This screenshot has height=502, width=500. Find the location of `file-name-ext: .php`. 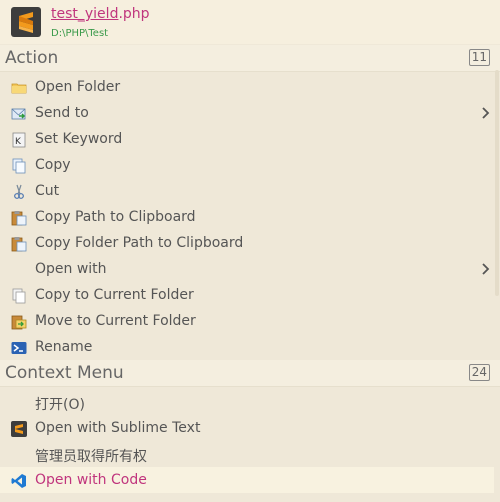

file-name-ext: .php is located at coordinates (134, 14).